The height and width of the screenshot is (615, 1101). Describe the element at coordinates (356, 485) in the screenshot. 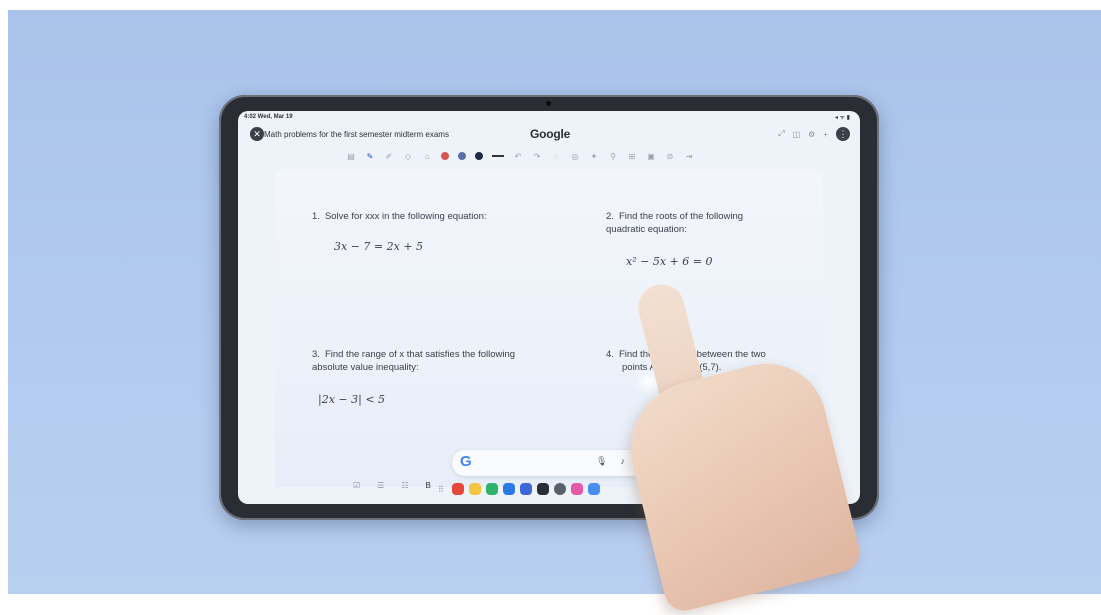

I see `checkbox-icon: ☑` at that location.